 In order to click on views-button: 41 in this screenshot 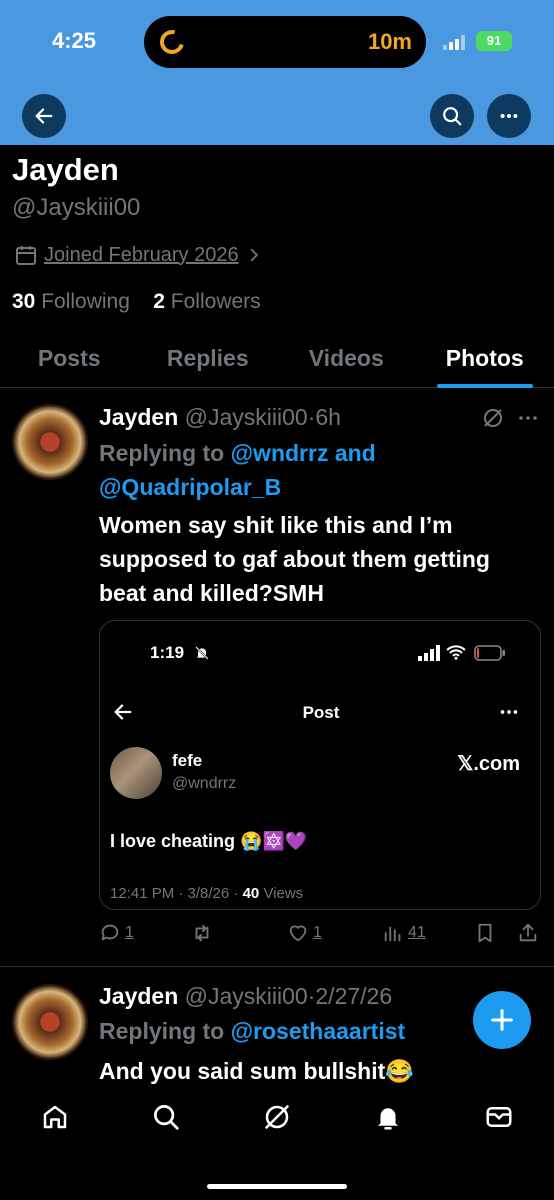, I will do `click(404, 933)`.